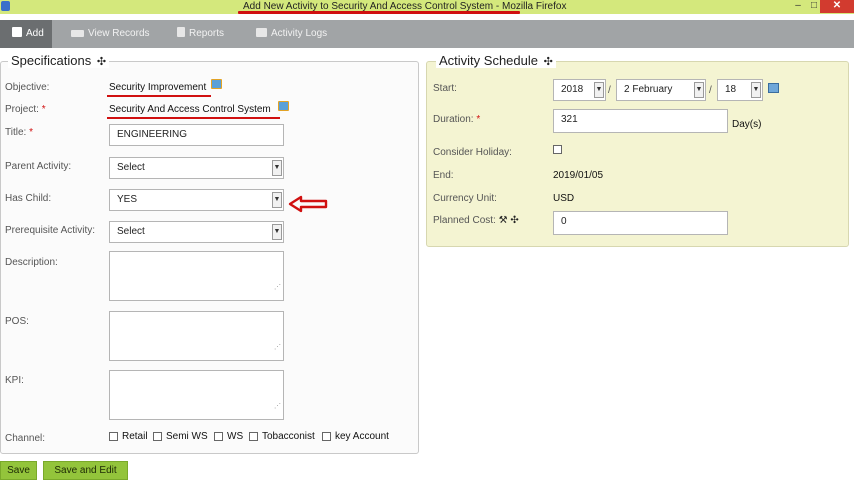 Image resolution: width=854 pixels, height=480 pixels. What do you see at coordinates (207, 33) in the screenshot?
I see `toolbar-reports-label: Reports` at bounding box center [207, 33].